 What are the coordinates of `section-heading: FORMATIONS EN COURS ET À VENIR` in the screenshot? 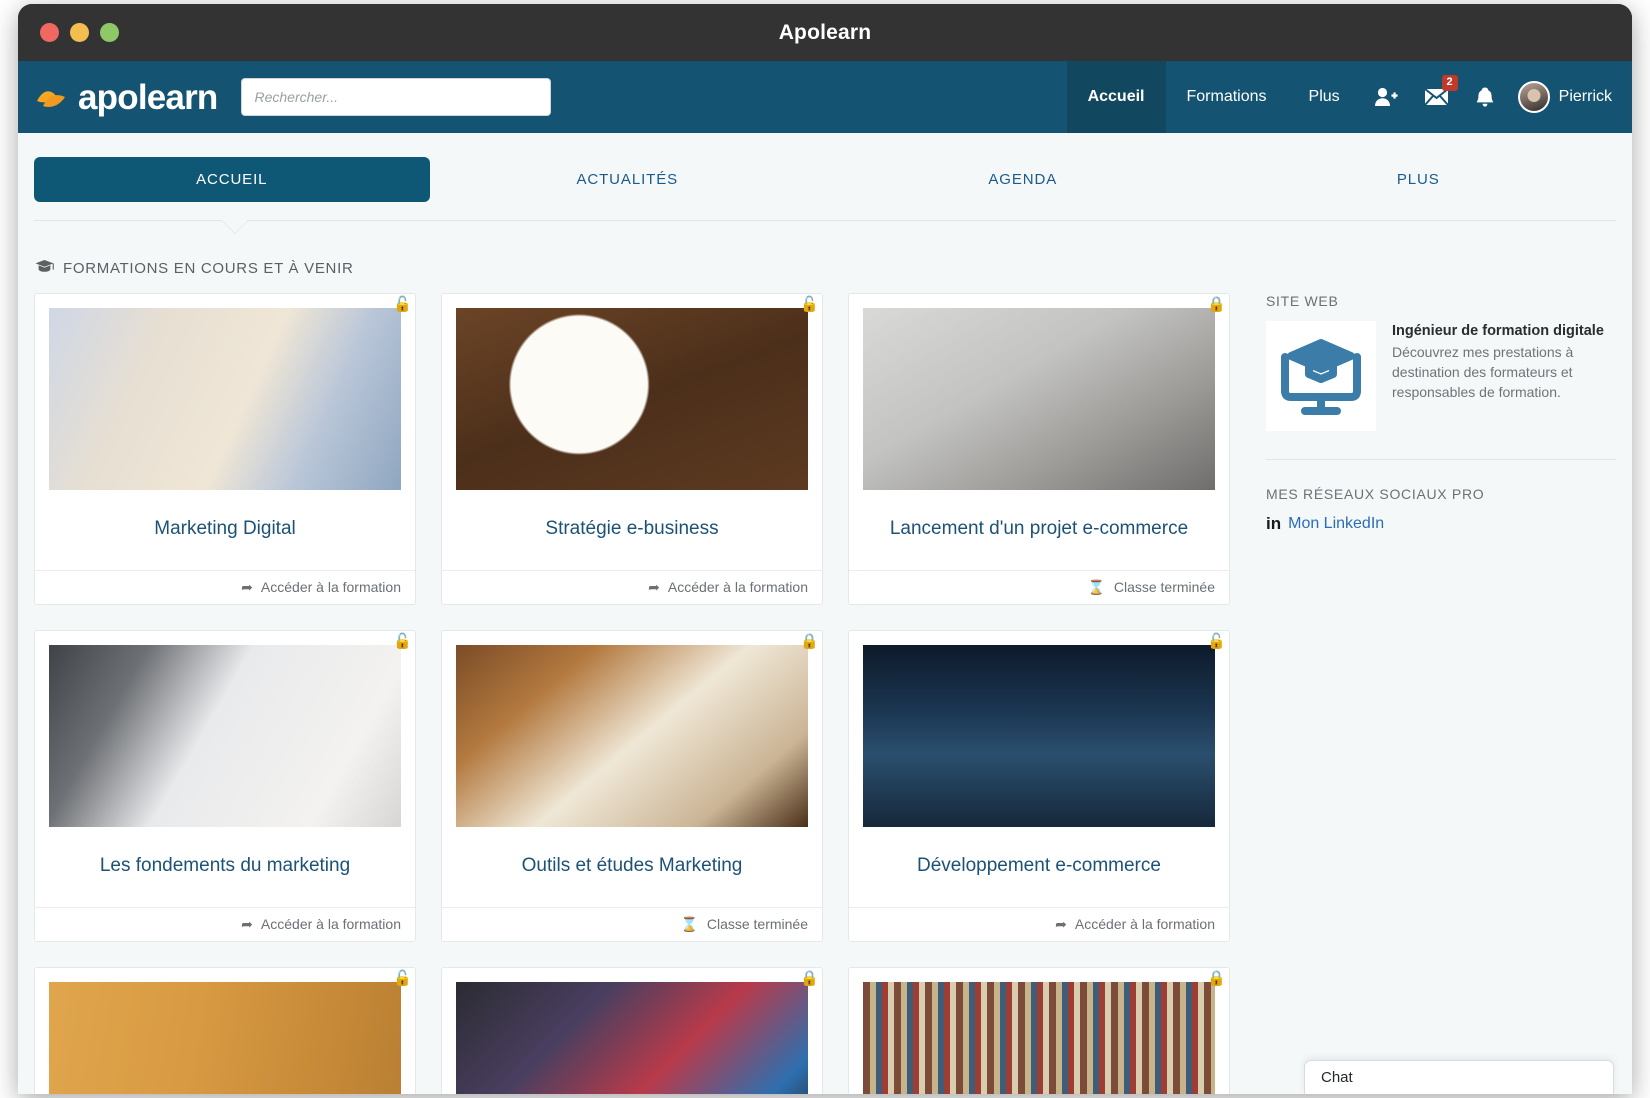 It's located at (833, 268).